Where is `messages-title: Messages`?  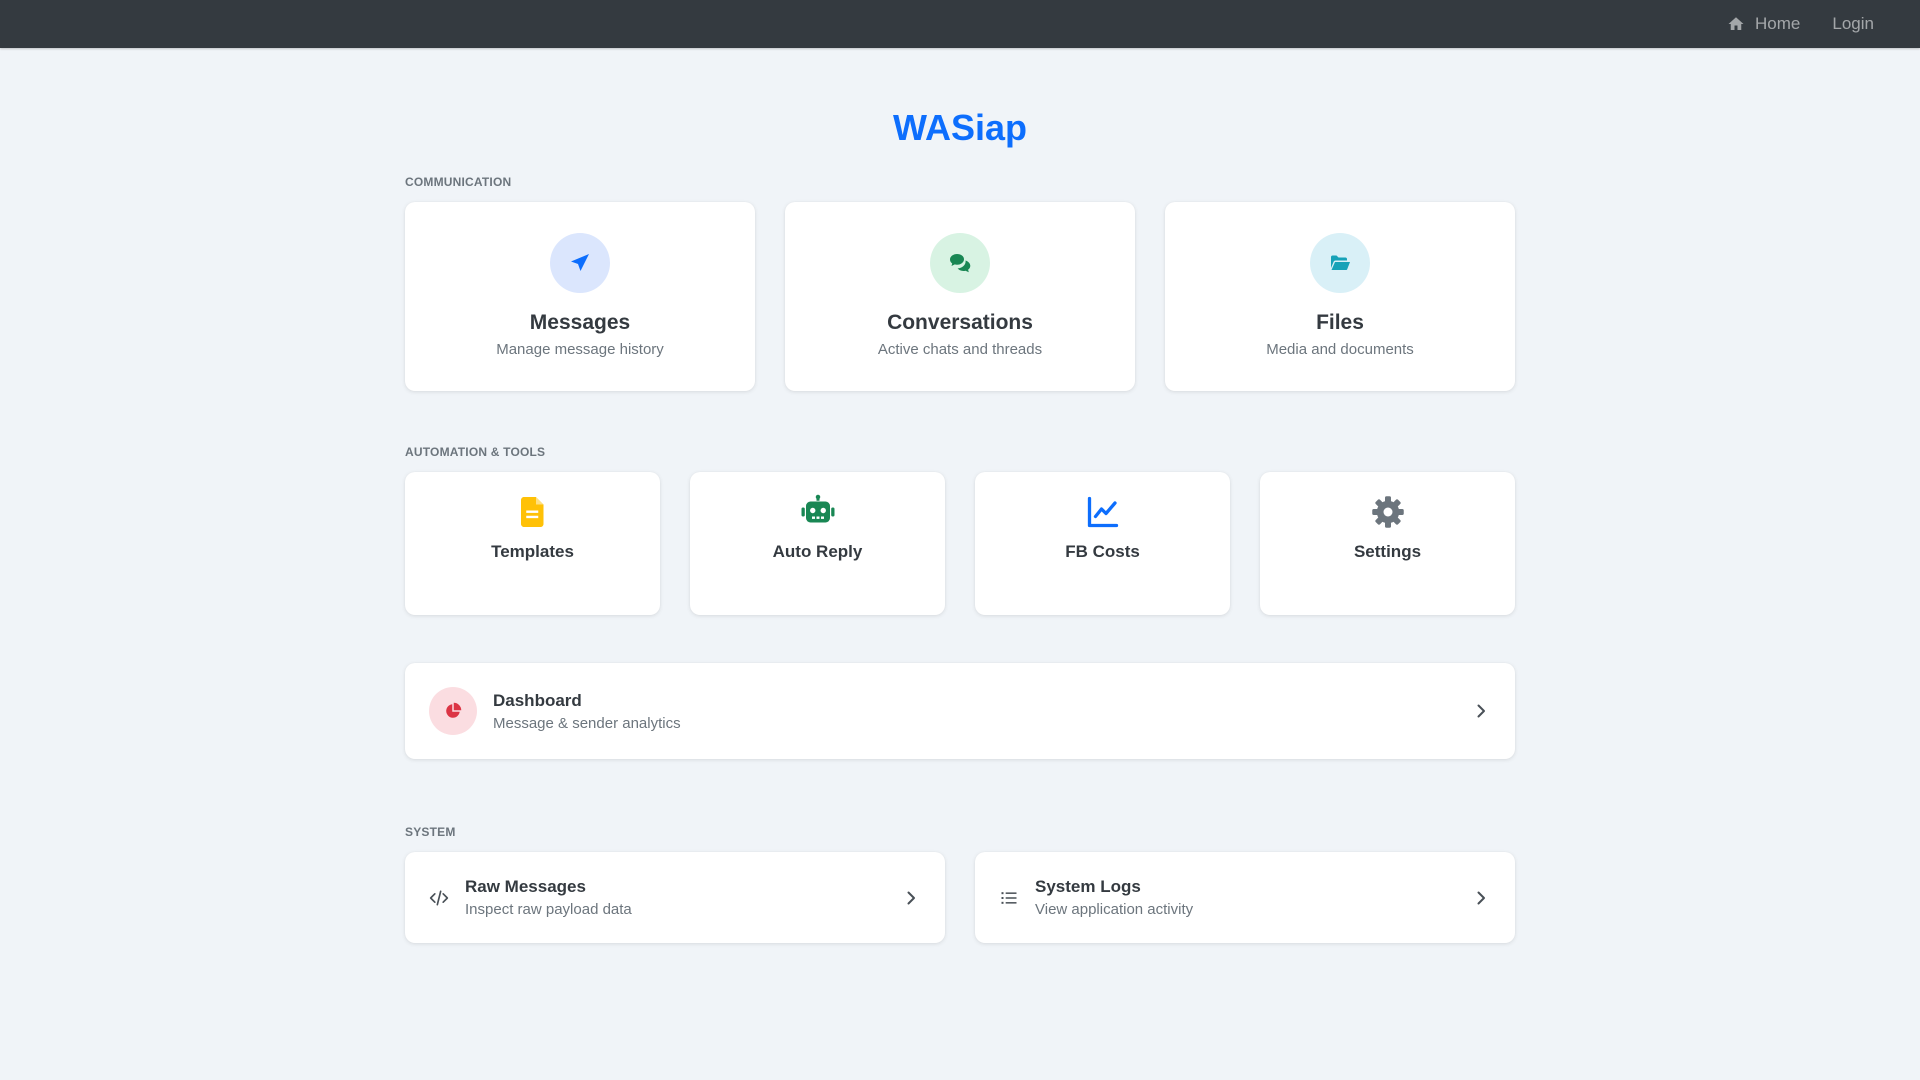 messages-title: Messages is located at coordinates (580, 322).